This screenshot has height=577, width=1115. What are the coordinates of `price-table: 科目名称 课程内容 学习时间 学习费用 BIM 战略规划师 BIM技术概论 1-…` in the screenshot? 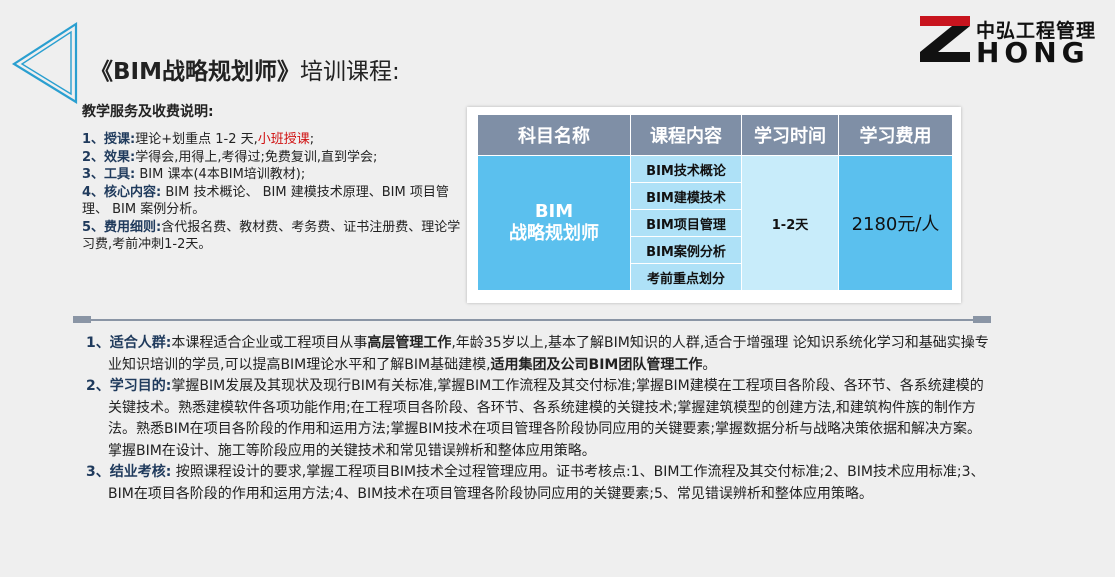 It's located at (715, 202).